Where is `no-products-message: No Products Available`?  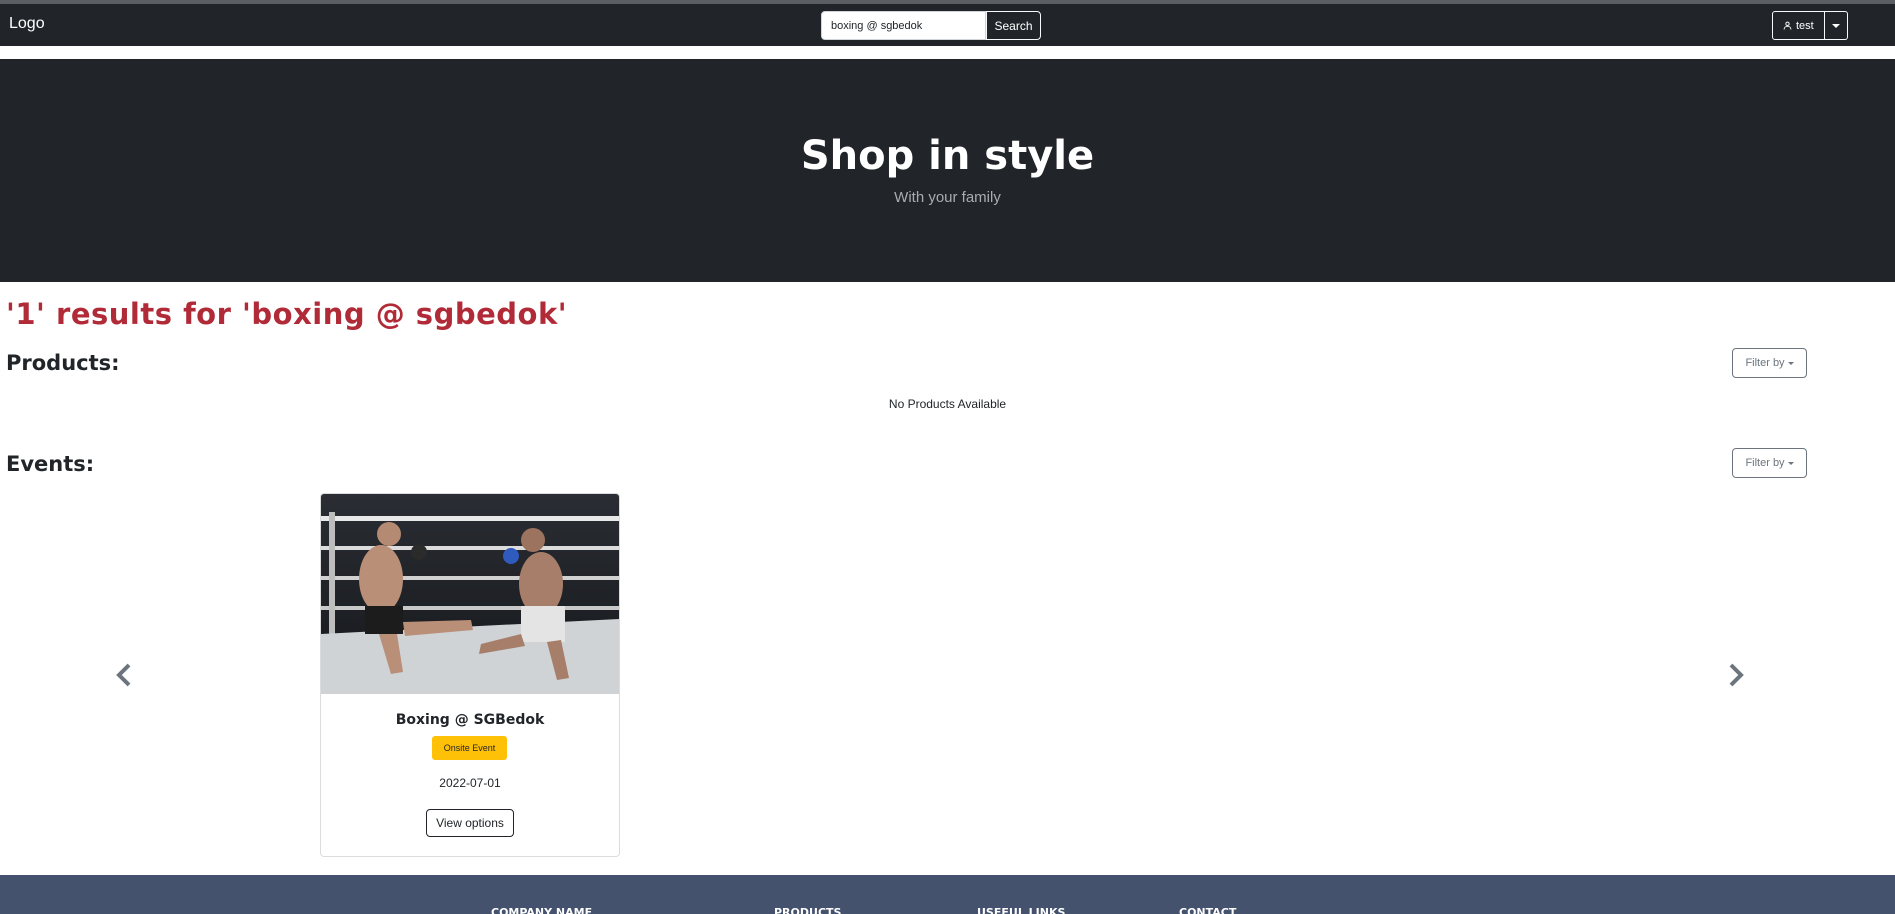 no-products-message: No Products Available is located at coordinates (947, 404).